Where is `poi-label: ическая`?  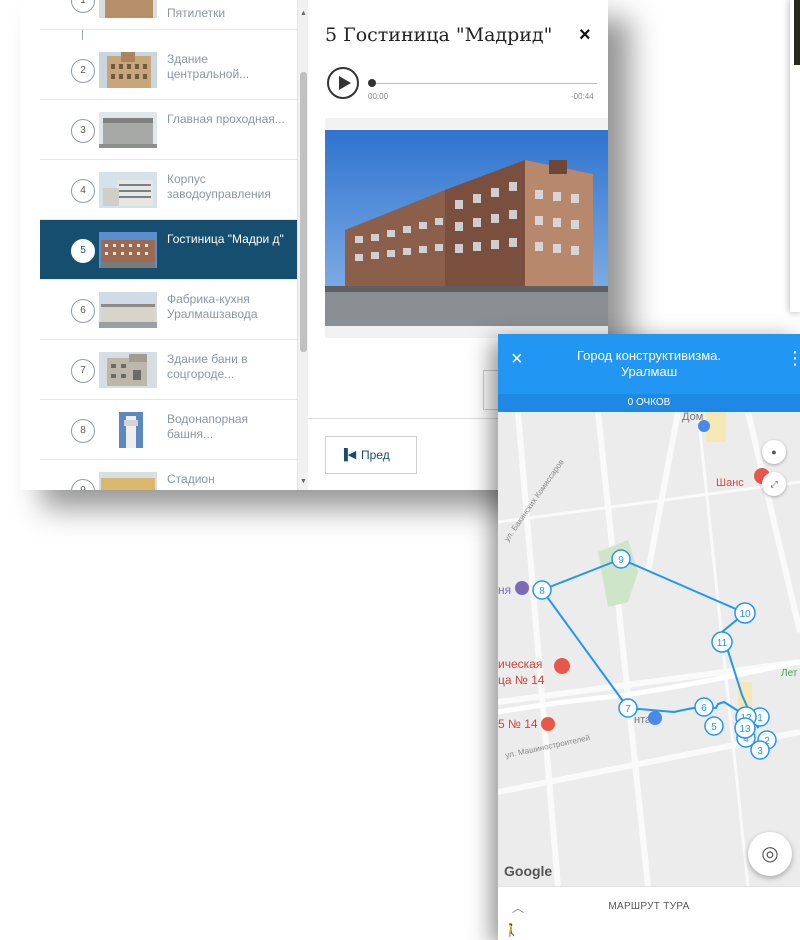 poi-label: ическая is located at coordinates (520, 664).